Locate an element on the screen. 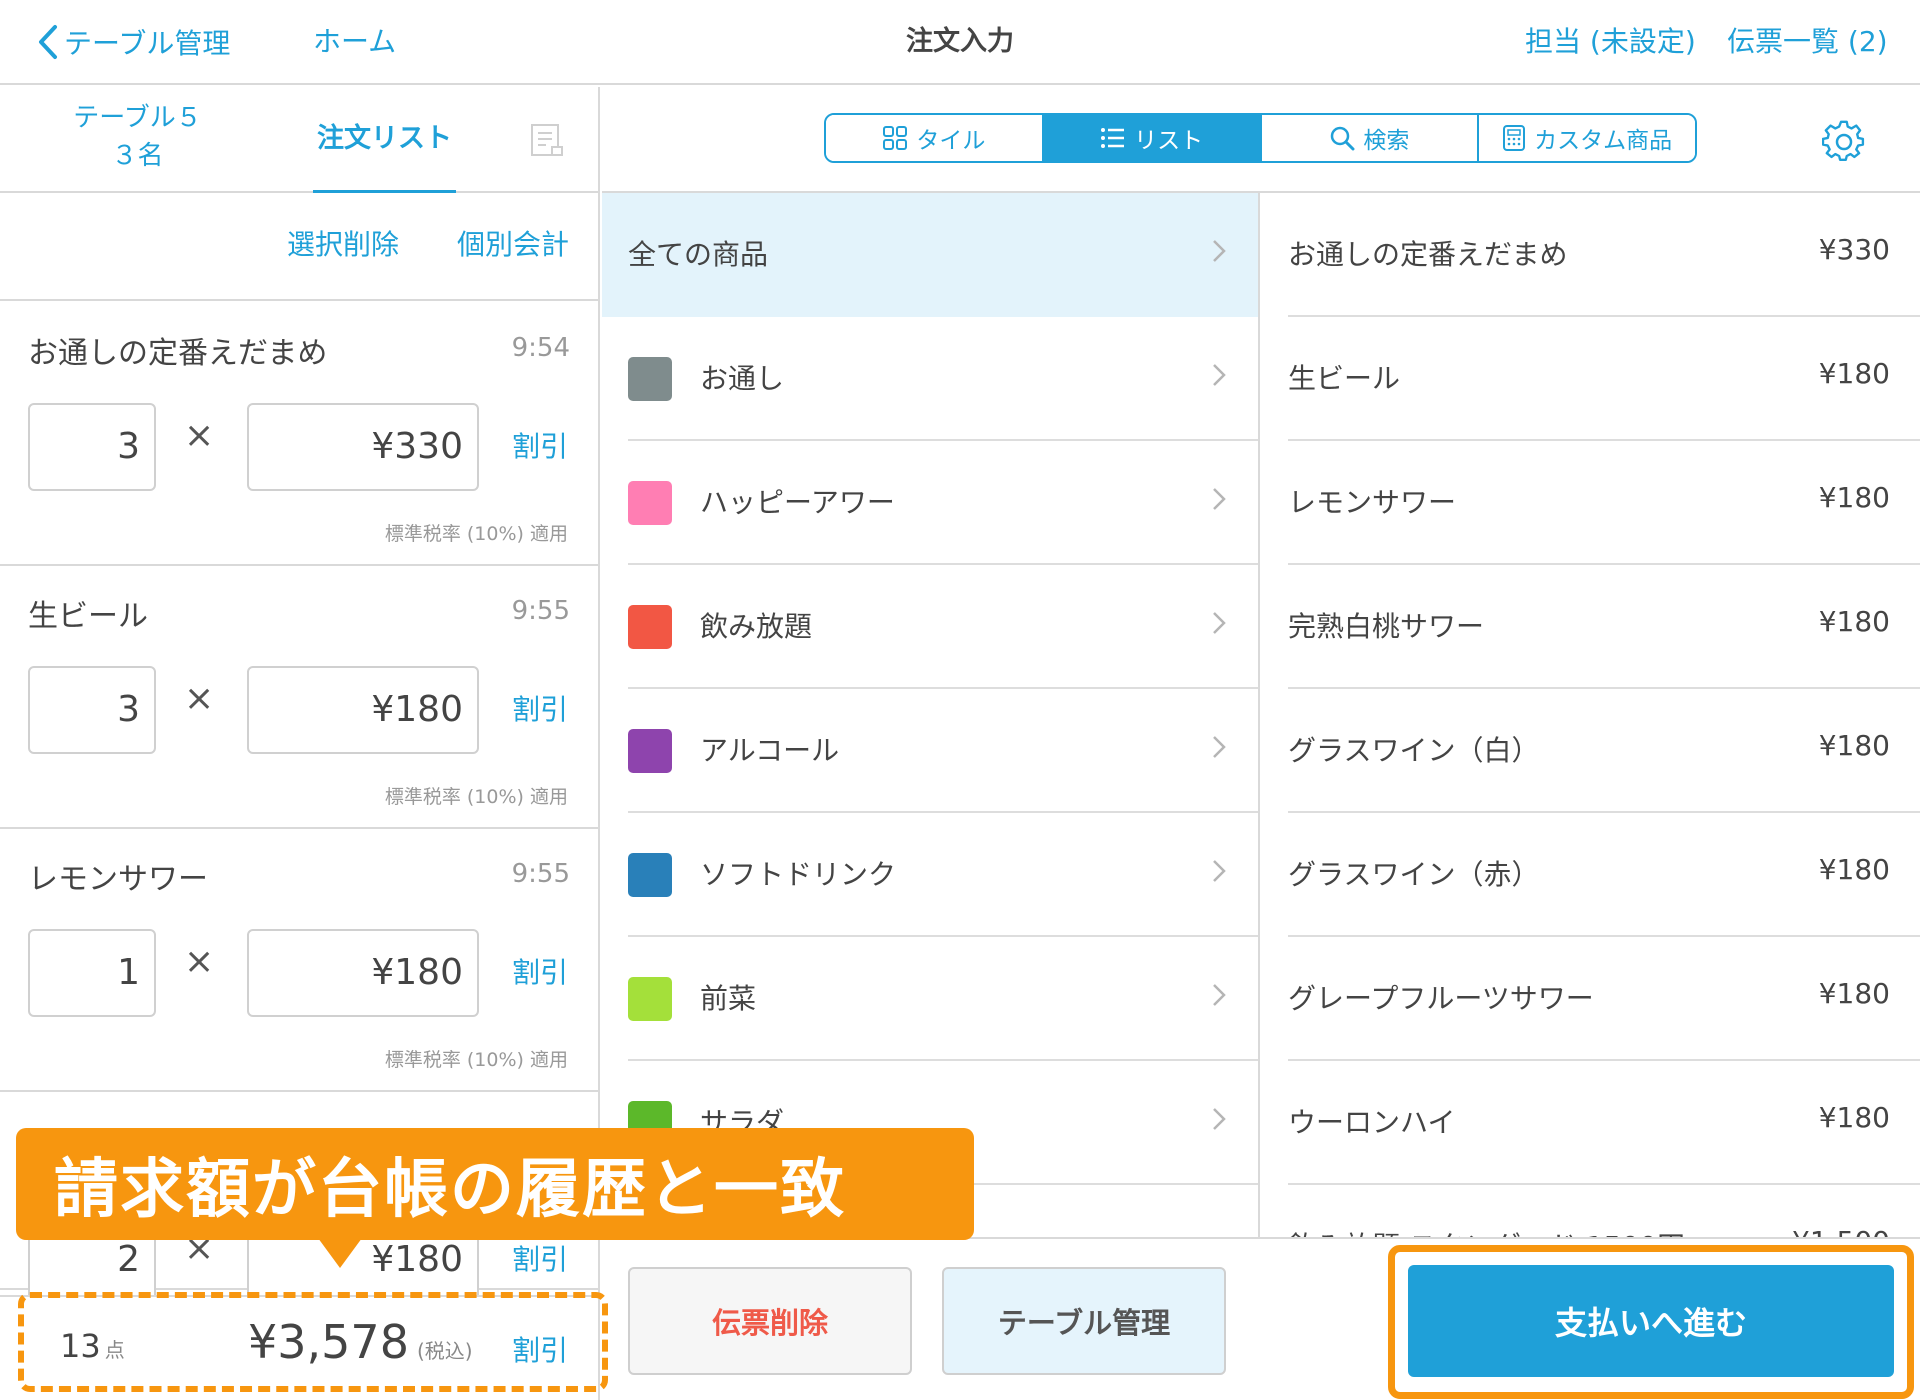 Image resolution: width=1920 pixels, height=1400 pixels. slip-list-link: 伝票一覧 (2) is located at coordinates (1807, 42).